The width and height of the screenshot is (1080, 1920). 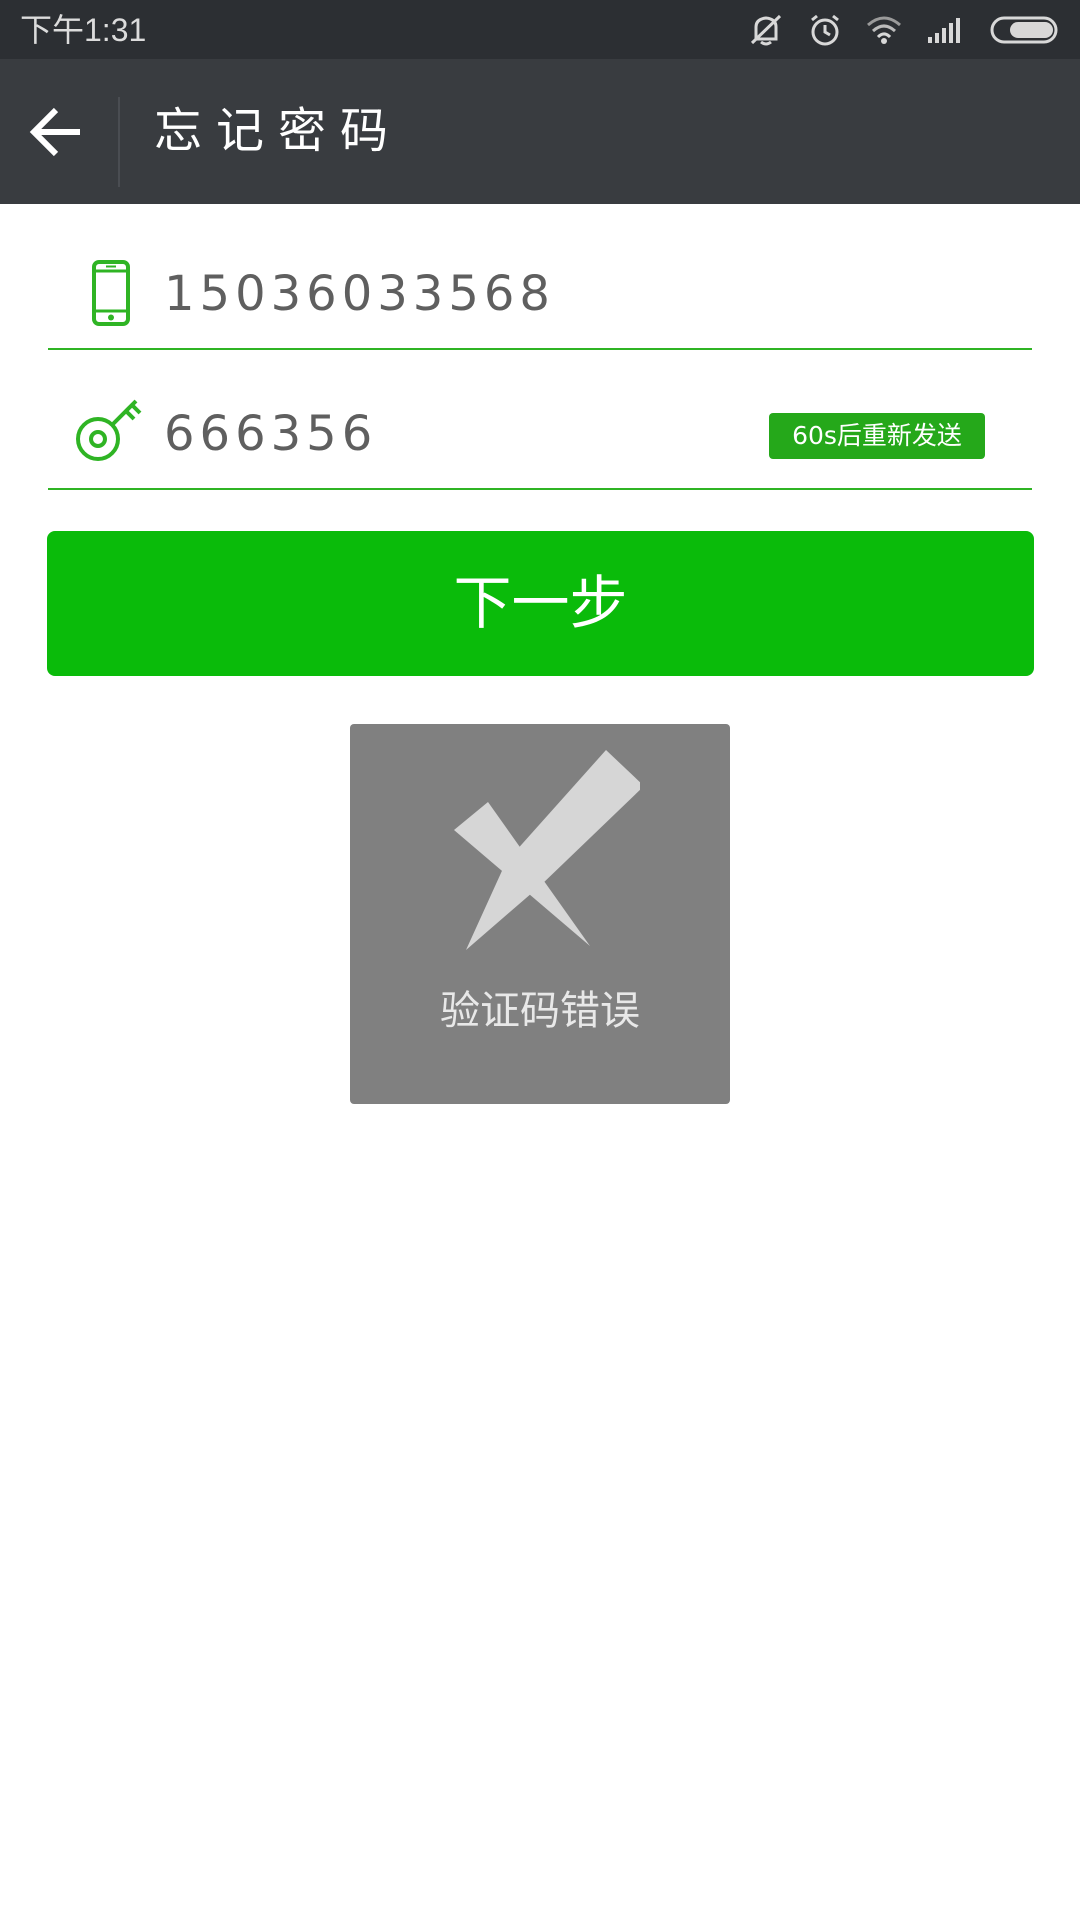 I want to click on wifi-icon, so click(x=884, y=30).